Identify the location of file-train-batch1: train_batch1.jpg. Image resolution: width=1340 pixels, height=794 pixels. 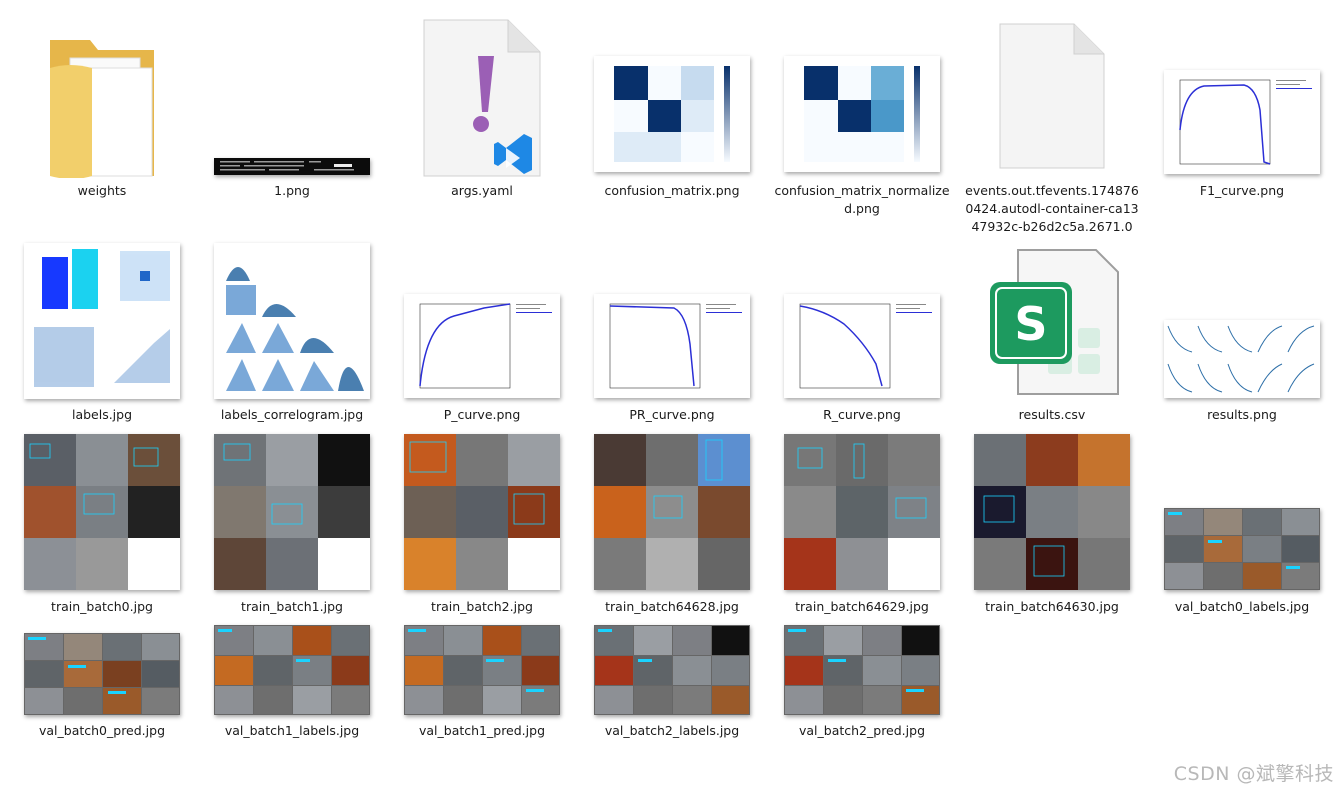
(292, 527).